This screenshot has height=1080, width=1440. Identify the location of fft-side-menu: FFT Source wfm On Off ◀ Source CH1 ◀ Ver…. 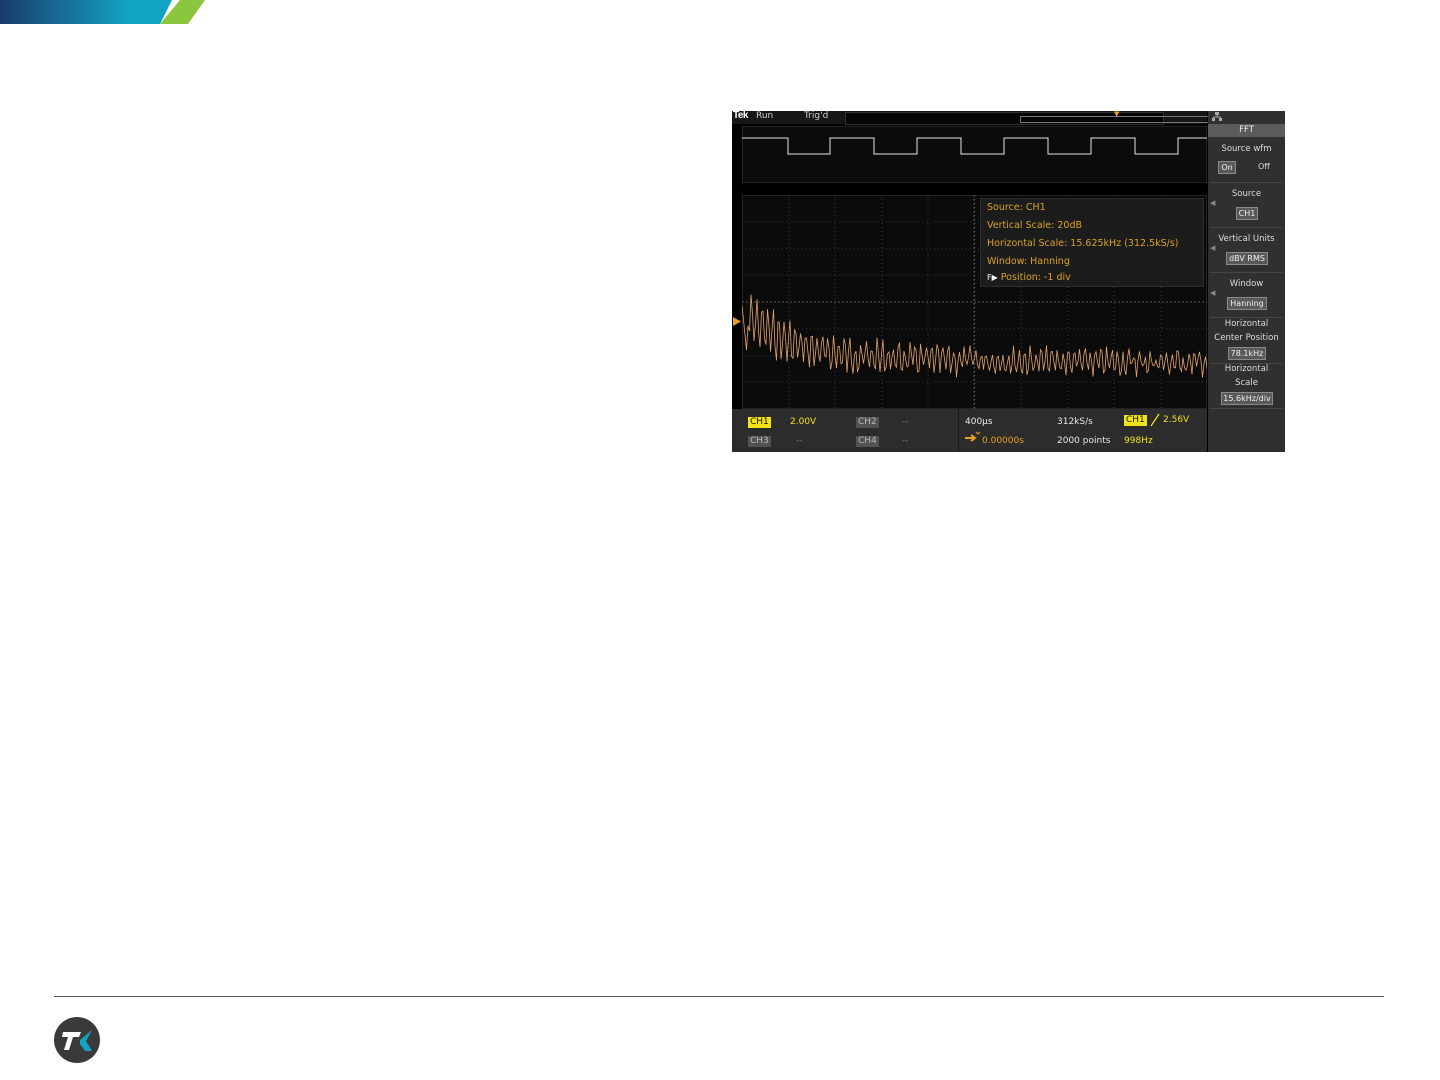
(1246, 281).